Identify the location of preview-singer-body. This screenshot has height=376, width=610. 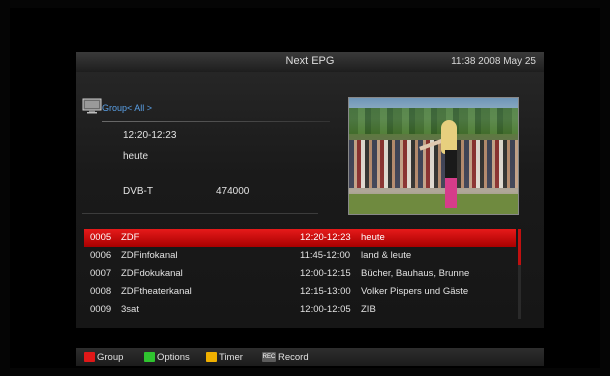
(451, 165).